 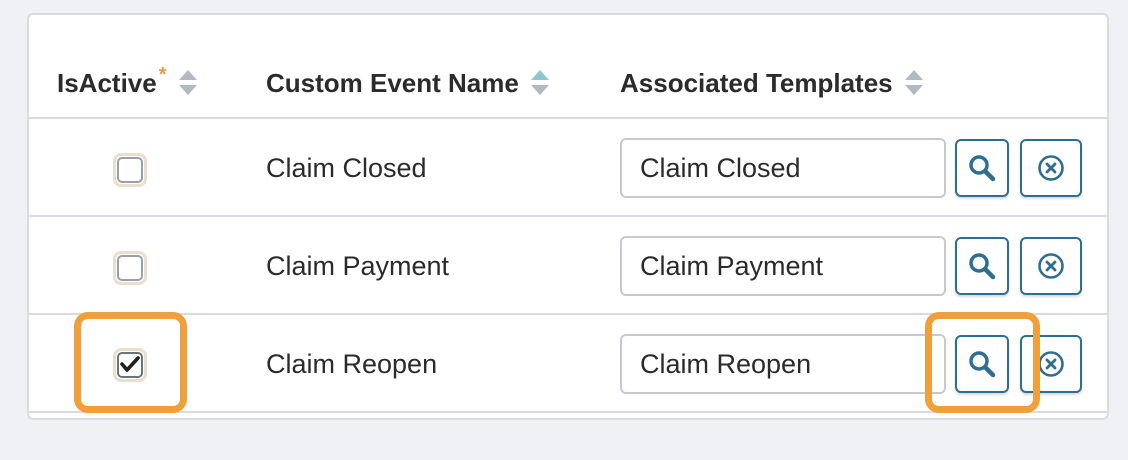 I want to click on required-marker: *, so click(x=162, y=74).